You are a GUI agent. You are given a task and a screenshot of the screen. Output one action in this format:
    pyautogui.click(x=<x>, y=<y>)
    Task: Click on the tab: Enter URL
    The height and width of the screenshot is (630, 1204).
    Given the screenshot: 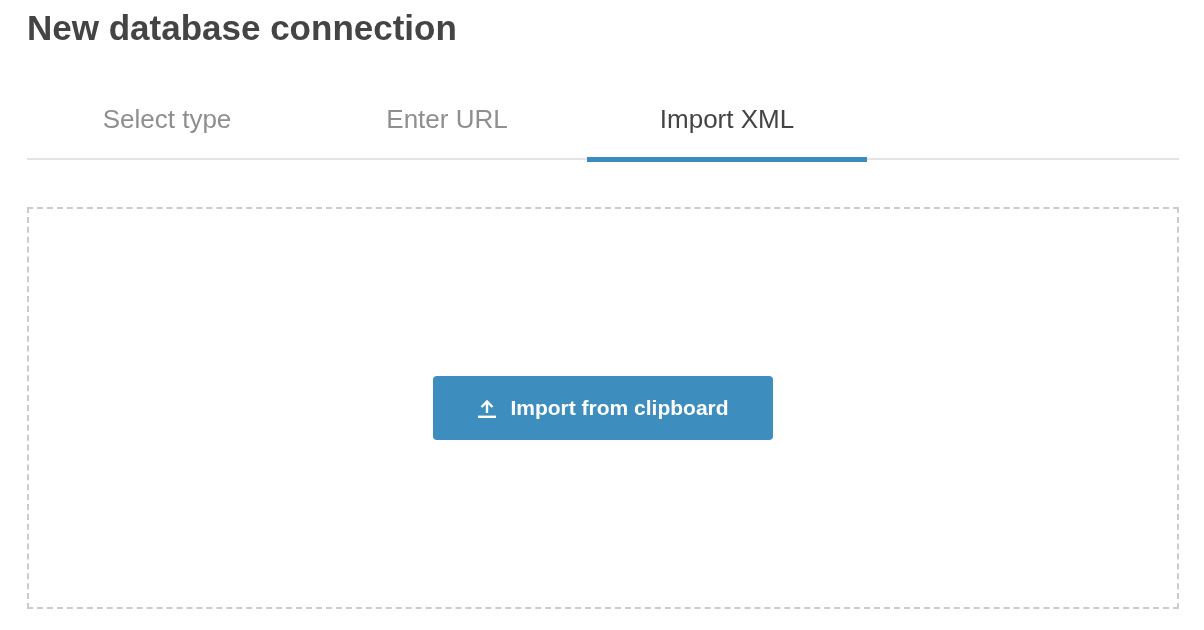 What is the action you would take?
    pyautogui.click(x=447, y=125)
    